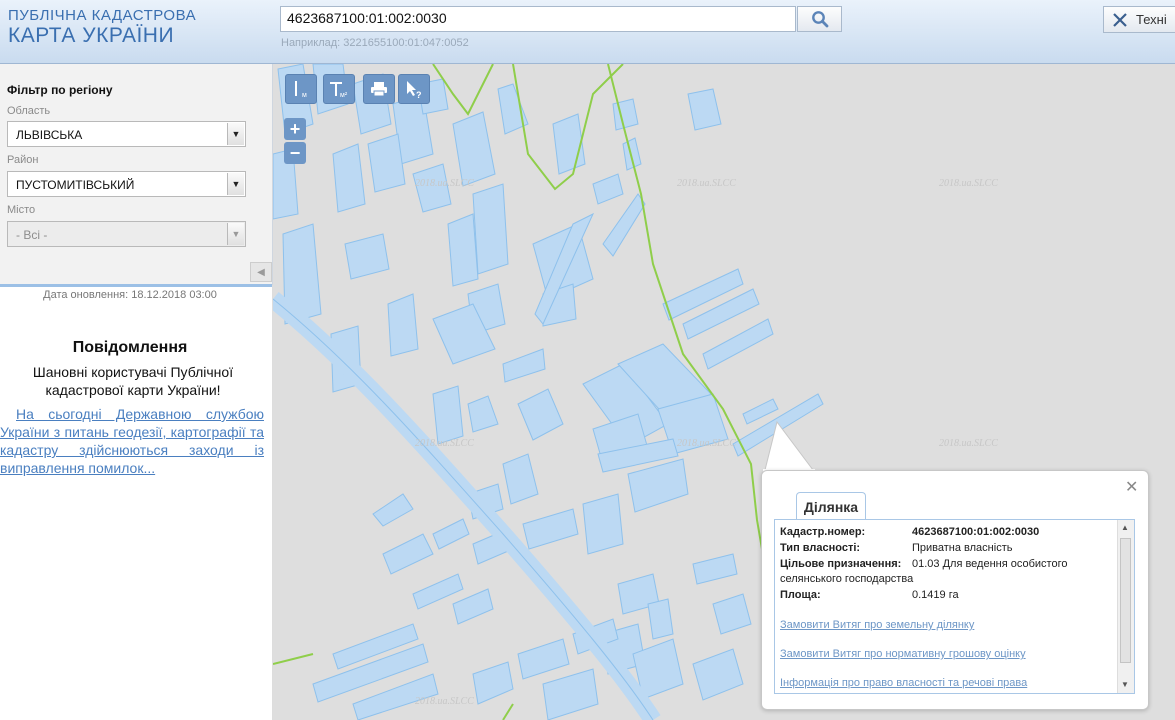 This screenshot has width=1175, height=720. What do you see at coordinates (126, 134) in the screenshot?
I see `region-select: ЛЬВІВСЬКА ▼` at bounding box center [126, 134].